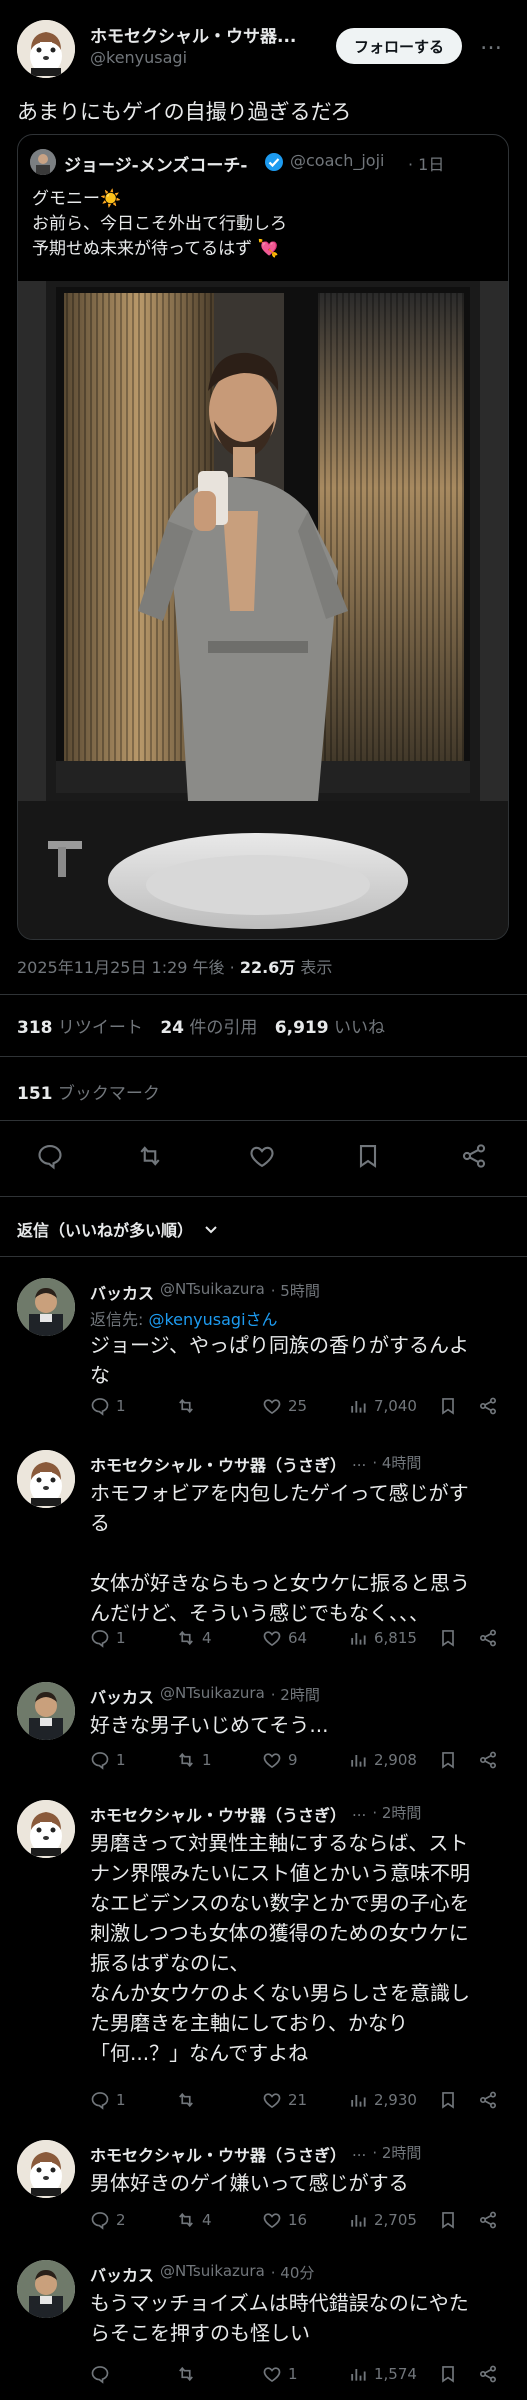 The height and width of the screenshot is (2400, 527). I want to click on like-button: 64, so click(284, 1638).